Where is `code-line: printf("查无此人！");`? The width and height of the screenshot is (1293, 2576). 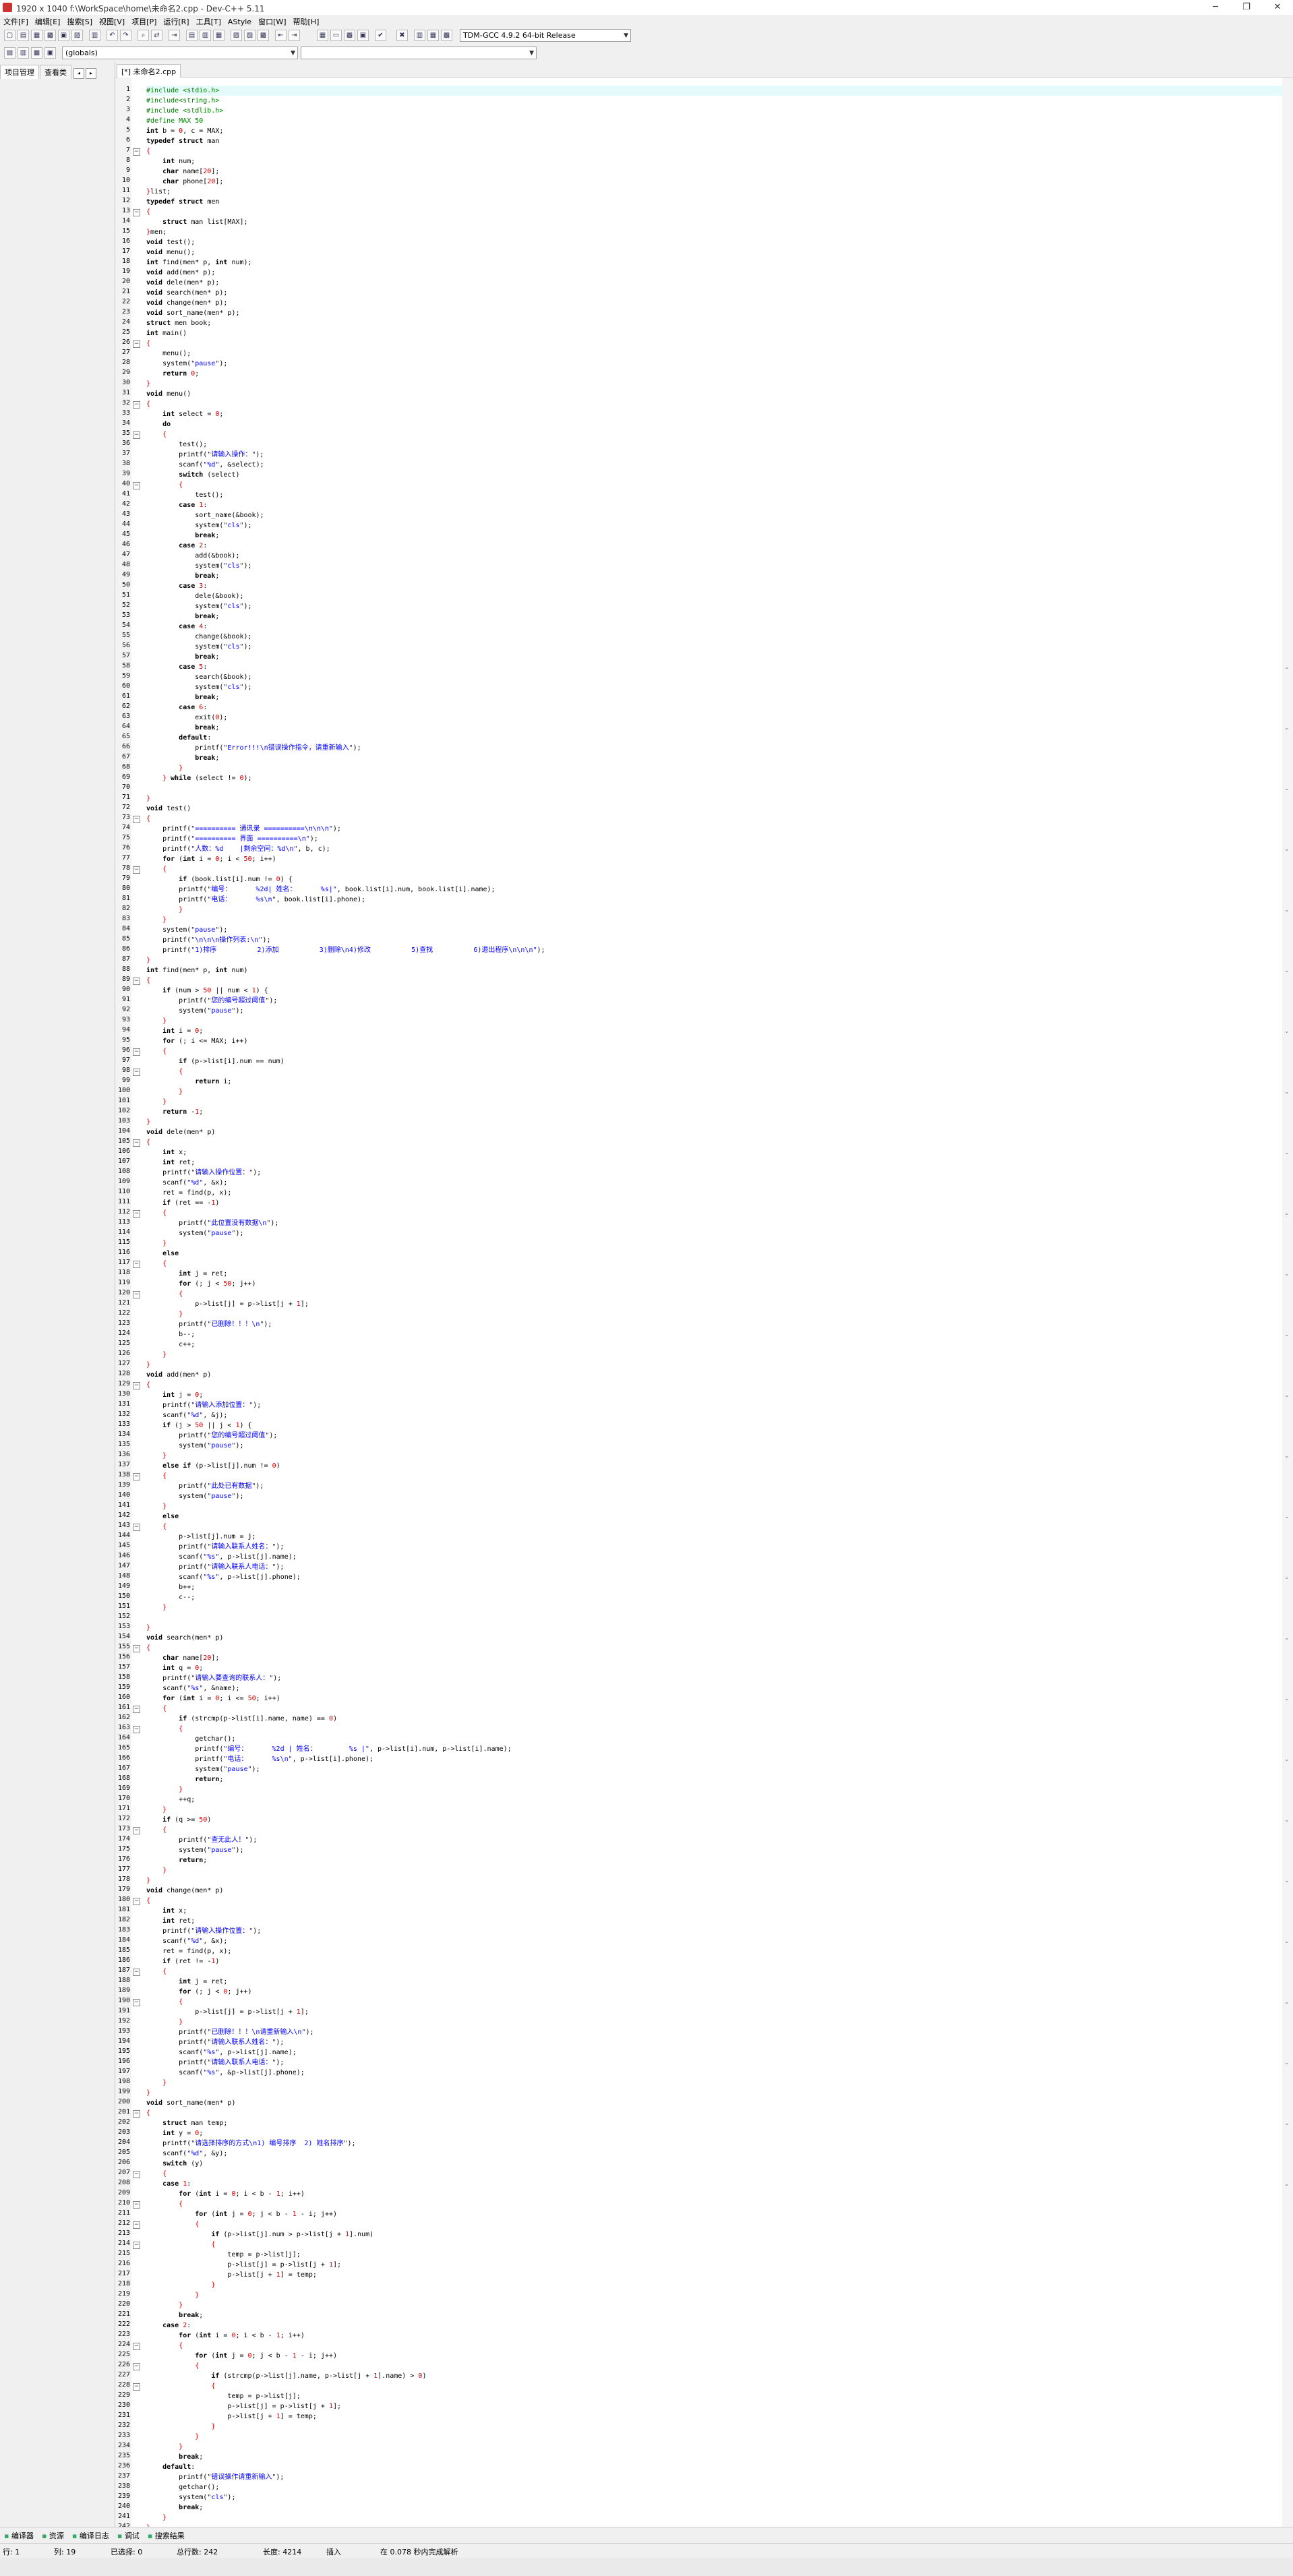
code-line: printf("查无此人！"); is located at coordinates (202, 1840).